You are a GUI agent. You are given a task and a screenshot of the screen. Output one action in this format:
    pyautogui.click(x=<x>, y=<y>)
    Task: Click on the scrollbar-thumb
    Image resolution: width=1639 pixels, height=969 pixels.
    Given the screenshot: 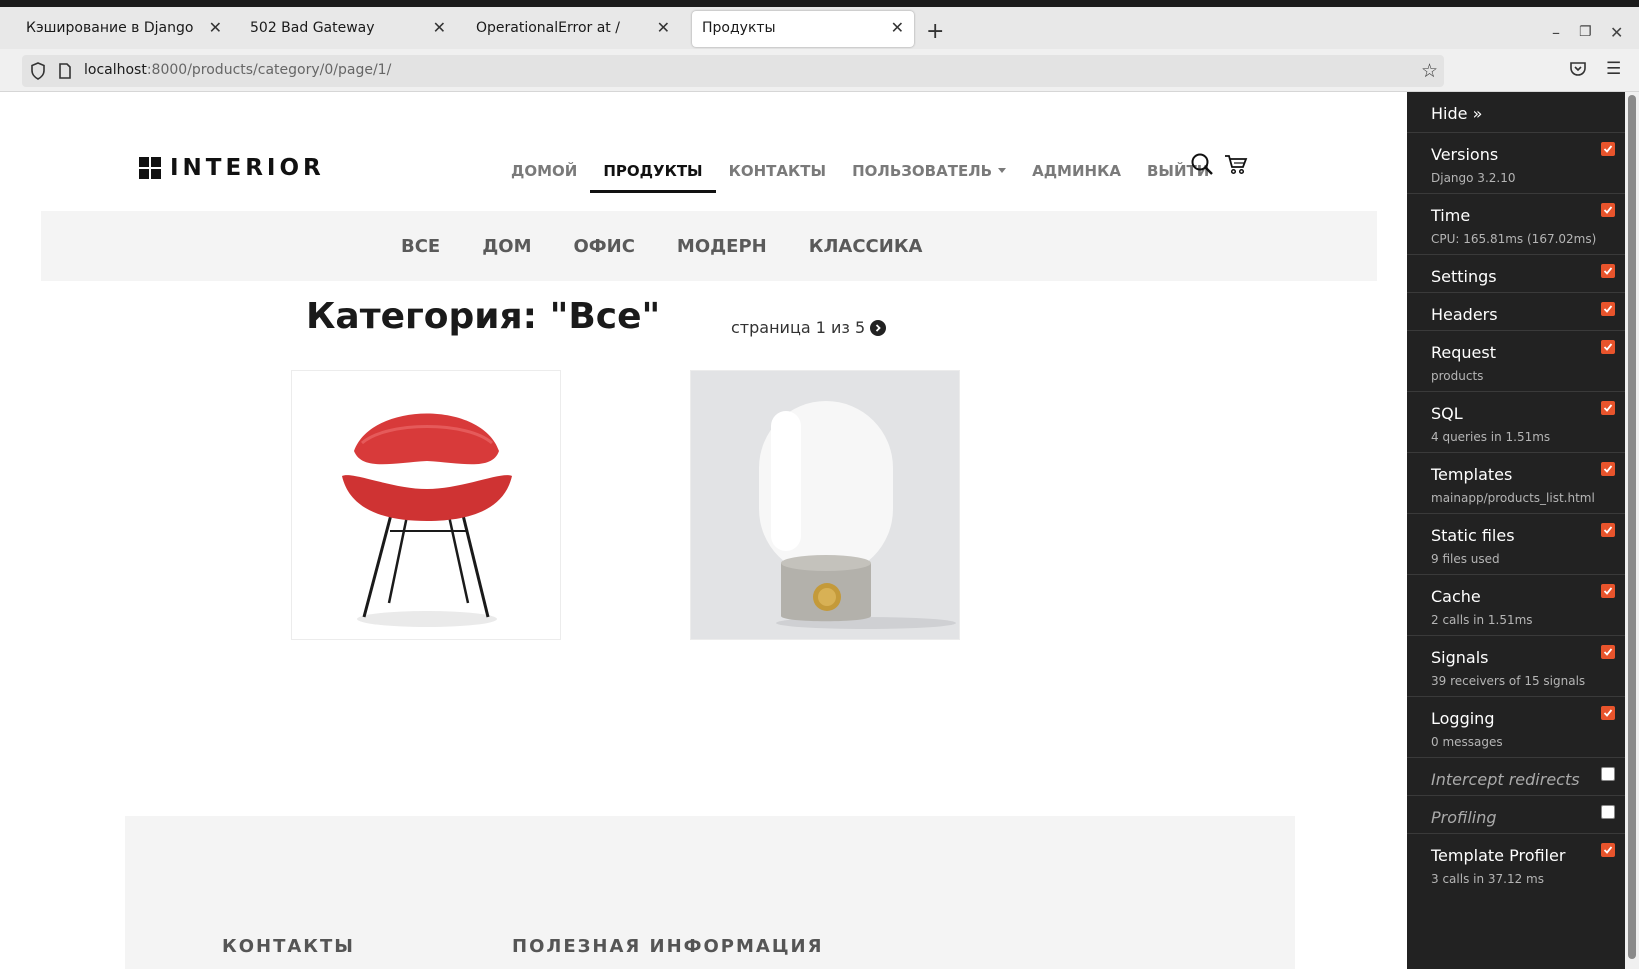 What is the action you would take?
    pyautogui.click(x=1632, y=527)
    